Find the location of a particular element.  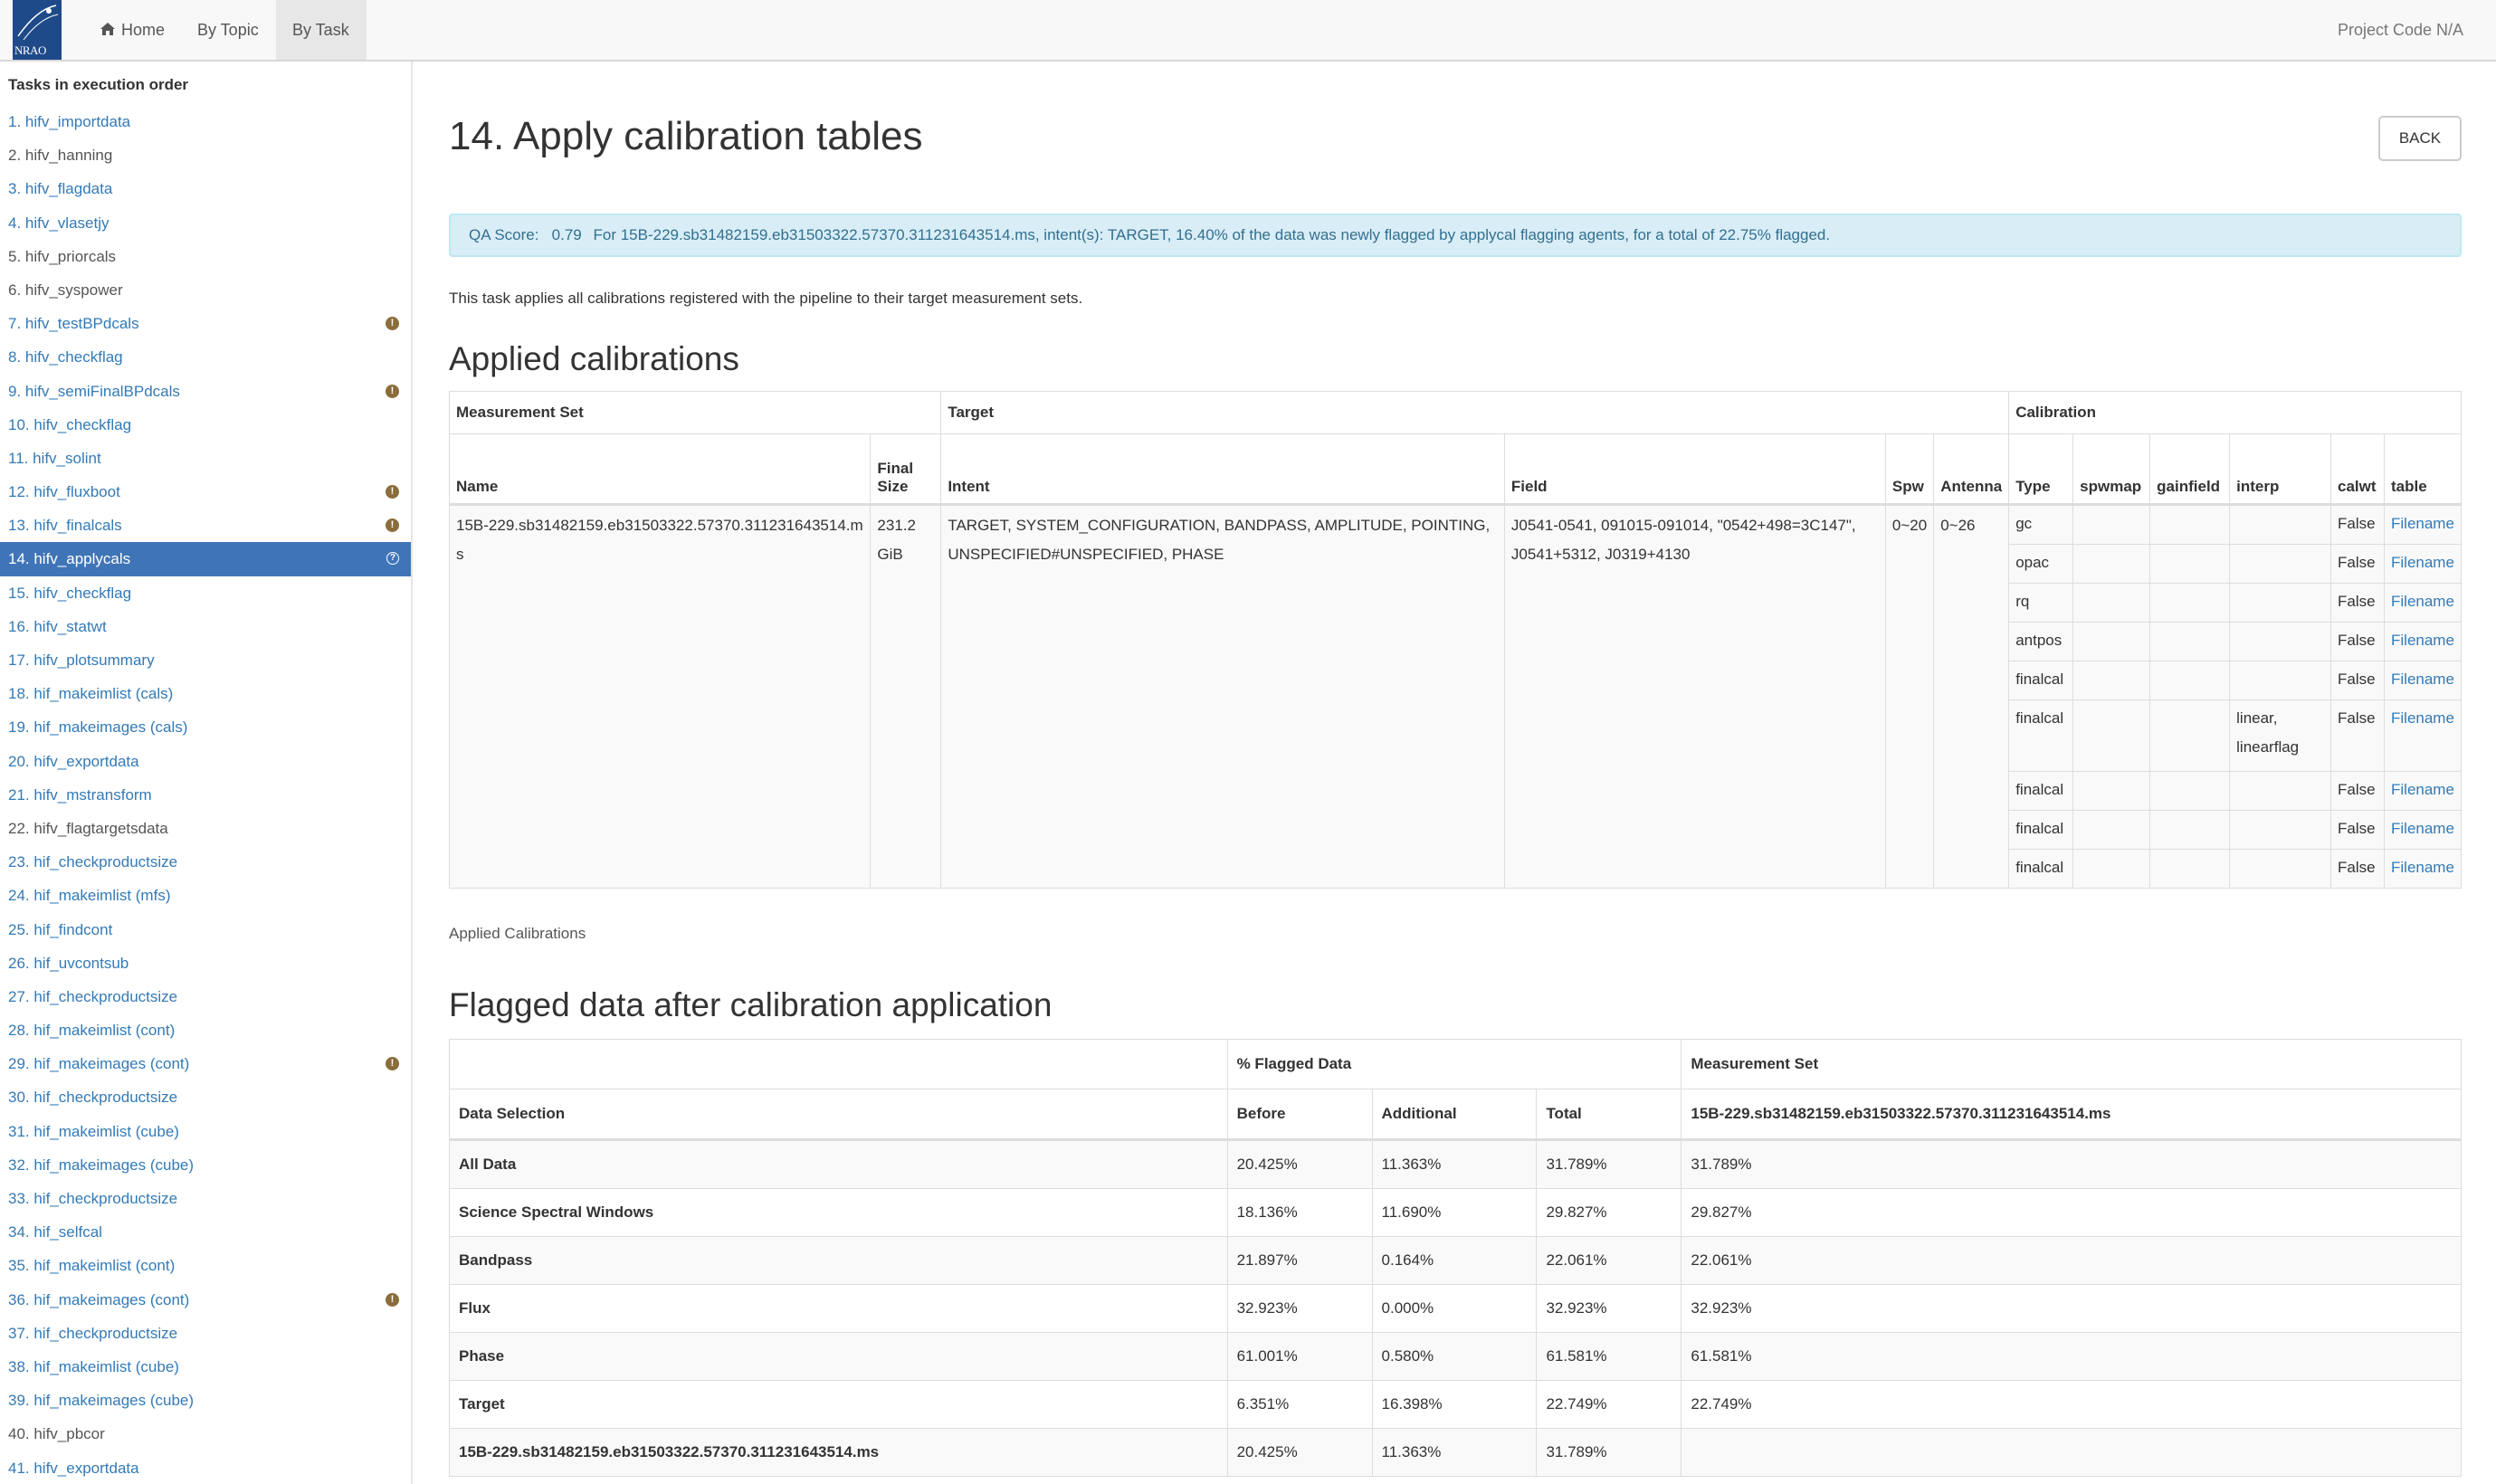

flagged-additional-cell: 11.363% is located at coordinates (1454, 1164).